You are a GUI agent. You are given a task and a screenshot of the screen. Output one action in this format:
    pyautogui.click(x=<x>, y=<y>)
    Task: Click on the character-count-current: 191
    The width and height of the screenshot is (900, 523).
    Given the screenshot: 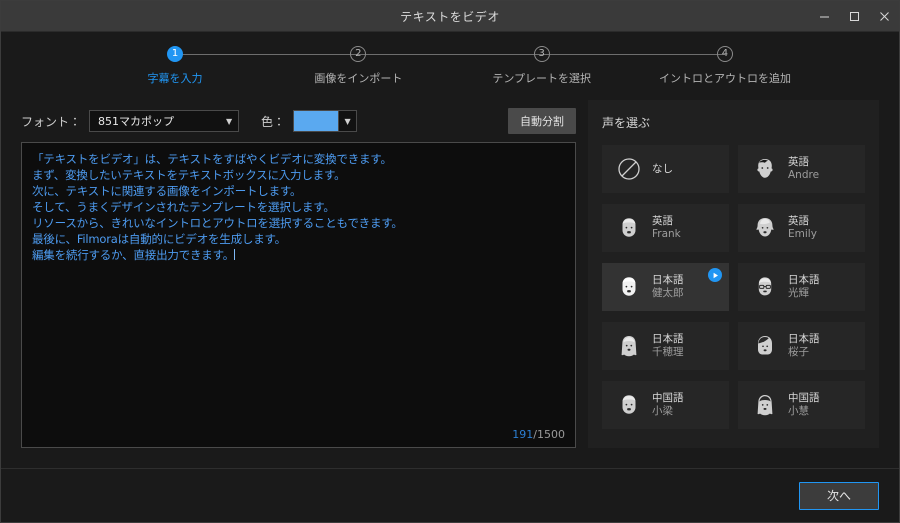 What is the action you would take?
    pyautogui.click(x=523, y=434)
    